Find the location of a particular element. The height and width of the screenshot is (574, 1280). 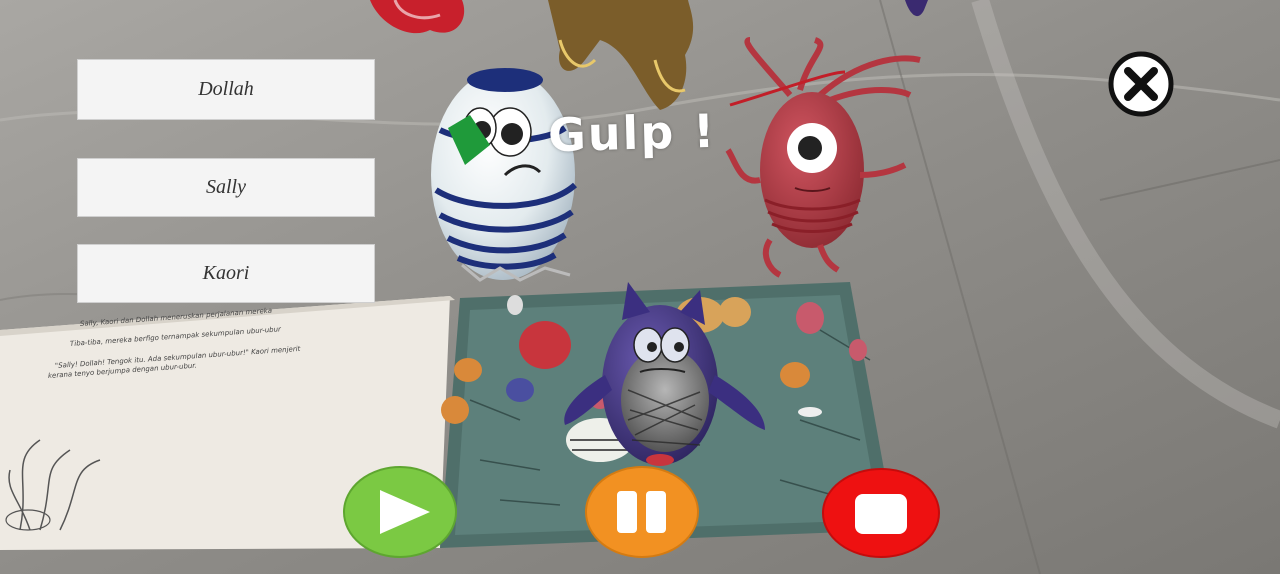

character-button-sally: Sally is located at coordinates (226, 187).